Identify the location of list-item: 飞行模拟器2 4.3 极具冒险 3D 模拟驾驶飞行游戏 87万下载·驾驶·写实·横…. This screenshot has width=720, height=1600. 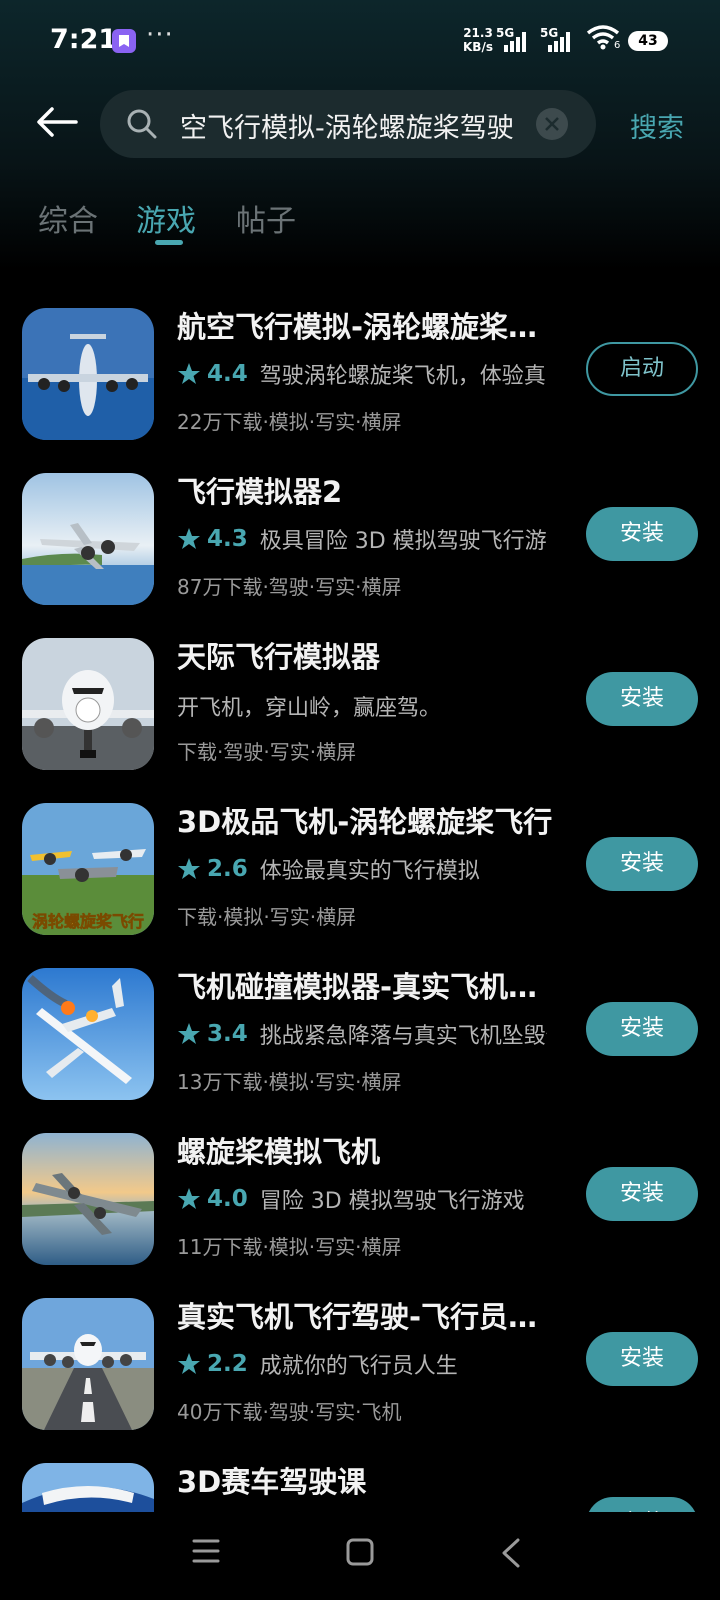
(360, 543).